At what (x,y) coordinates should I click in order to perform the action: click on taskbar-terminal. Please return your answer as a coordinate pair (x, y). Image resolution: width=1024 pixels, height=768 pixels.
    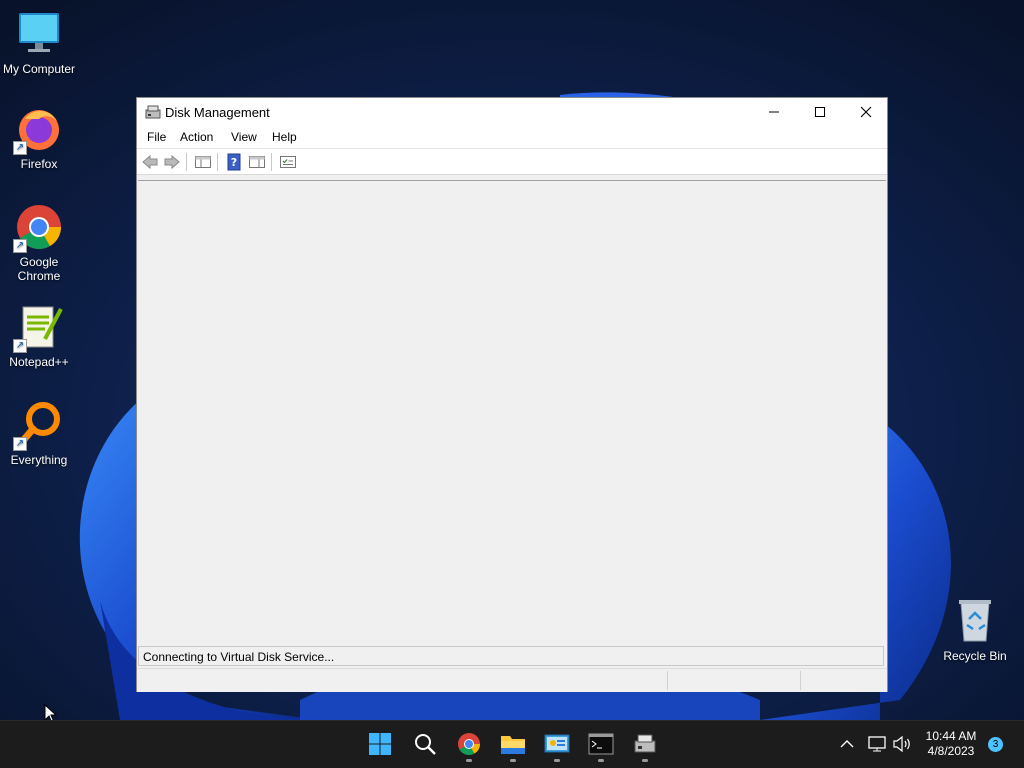
    Looking at the image, I should click on (601, 744).